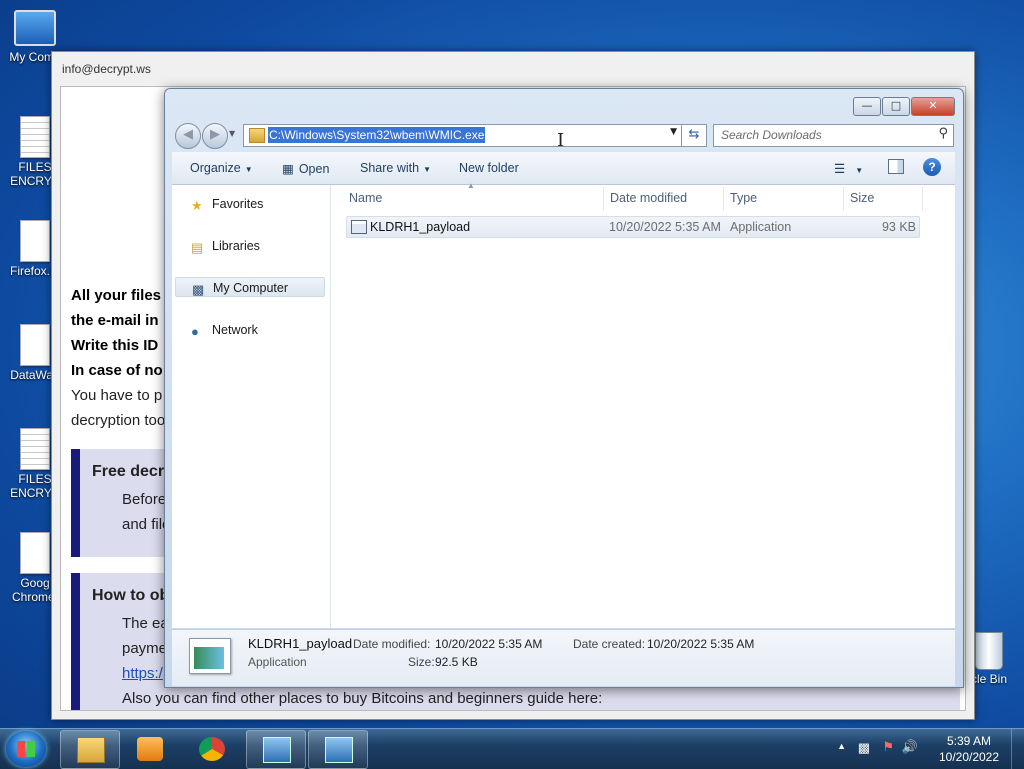 The image size is (1024, 769). I want to click on sort-indicator-icon: ▲, so click(471, 185).